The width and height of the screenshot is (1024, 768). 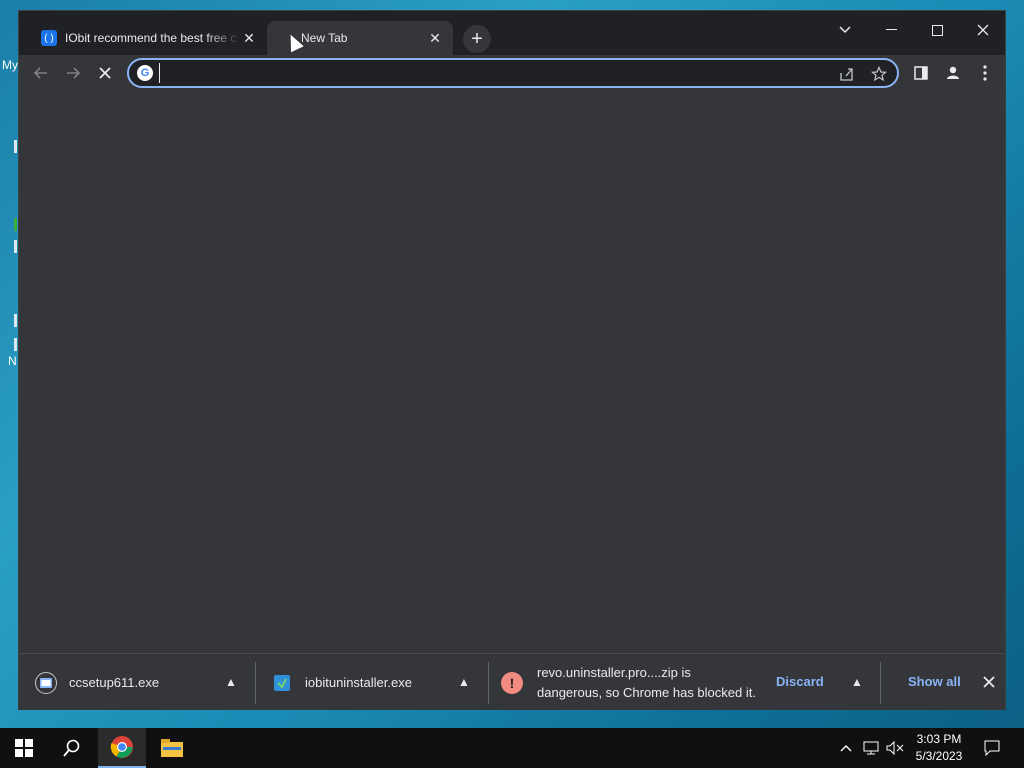 I want to click on notification-center-icon, so click(x=992, y=748).